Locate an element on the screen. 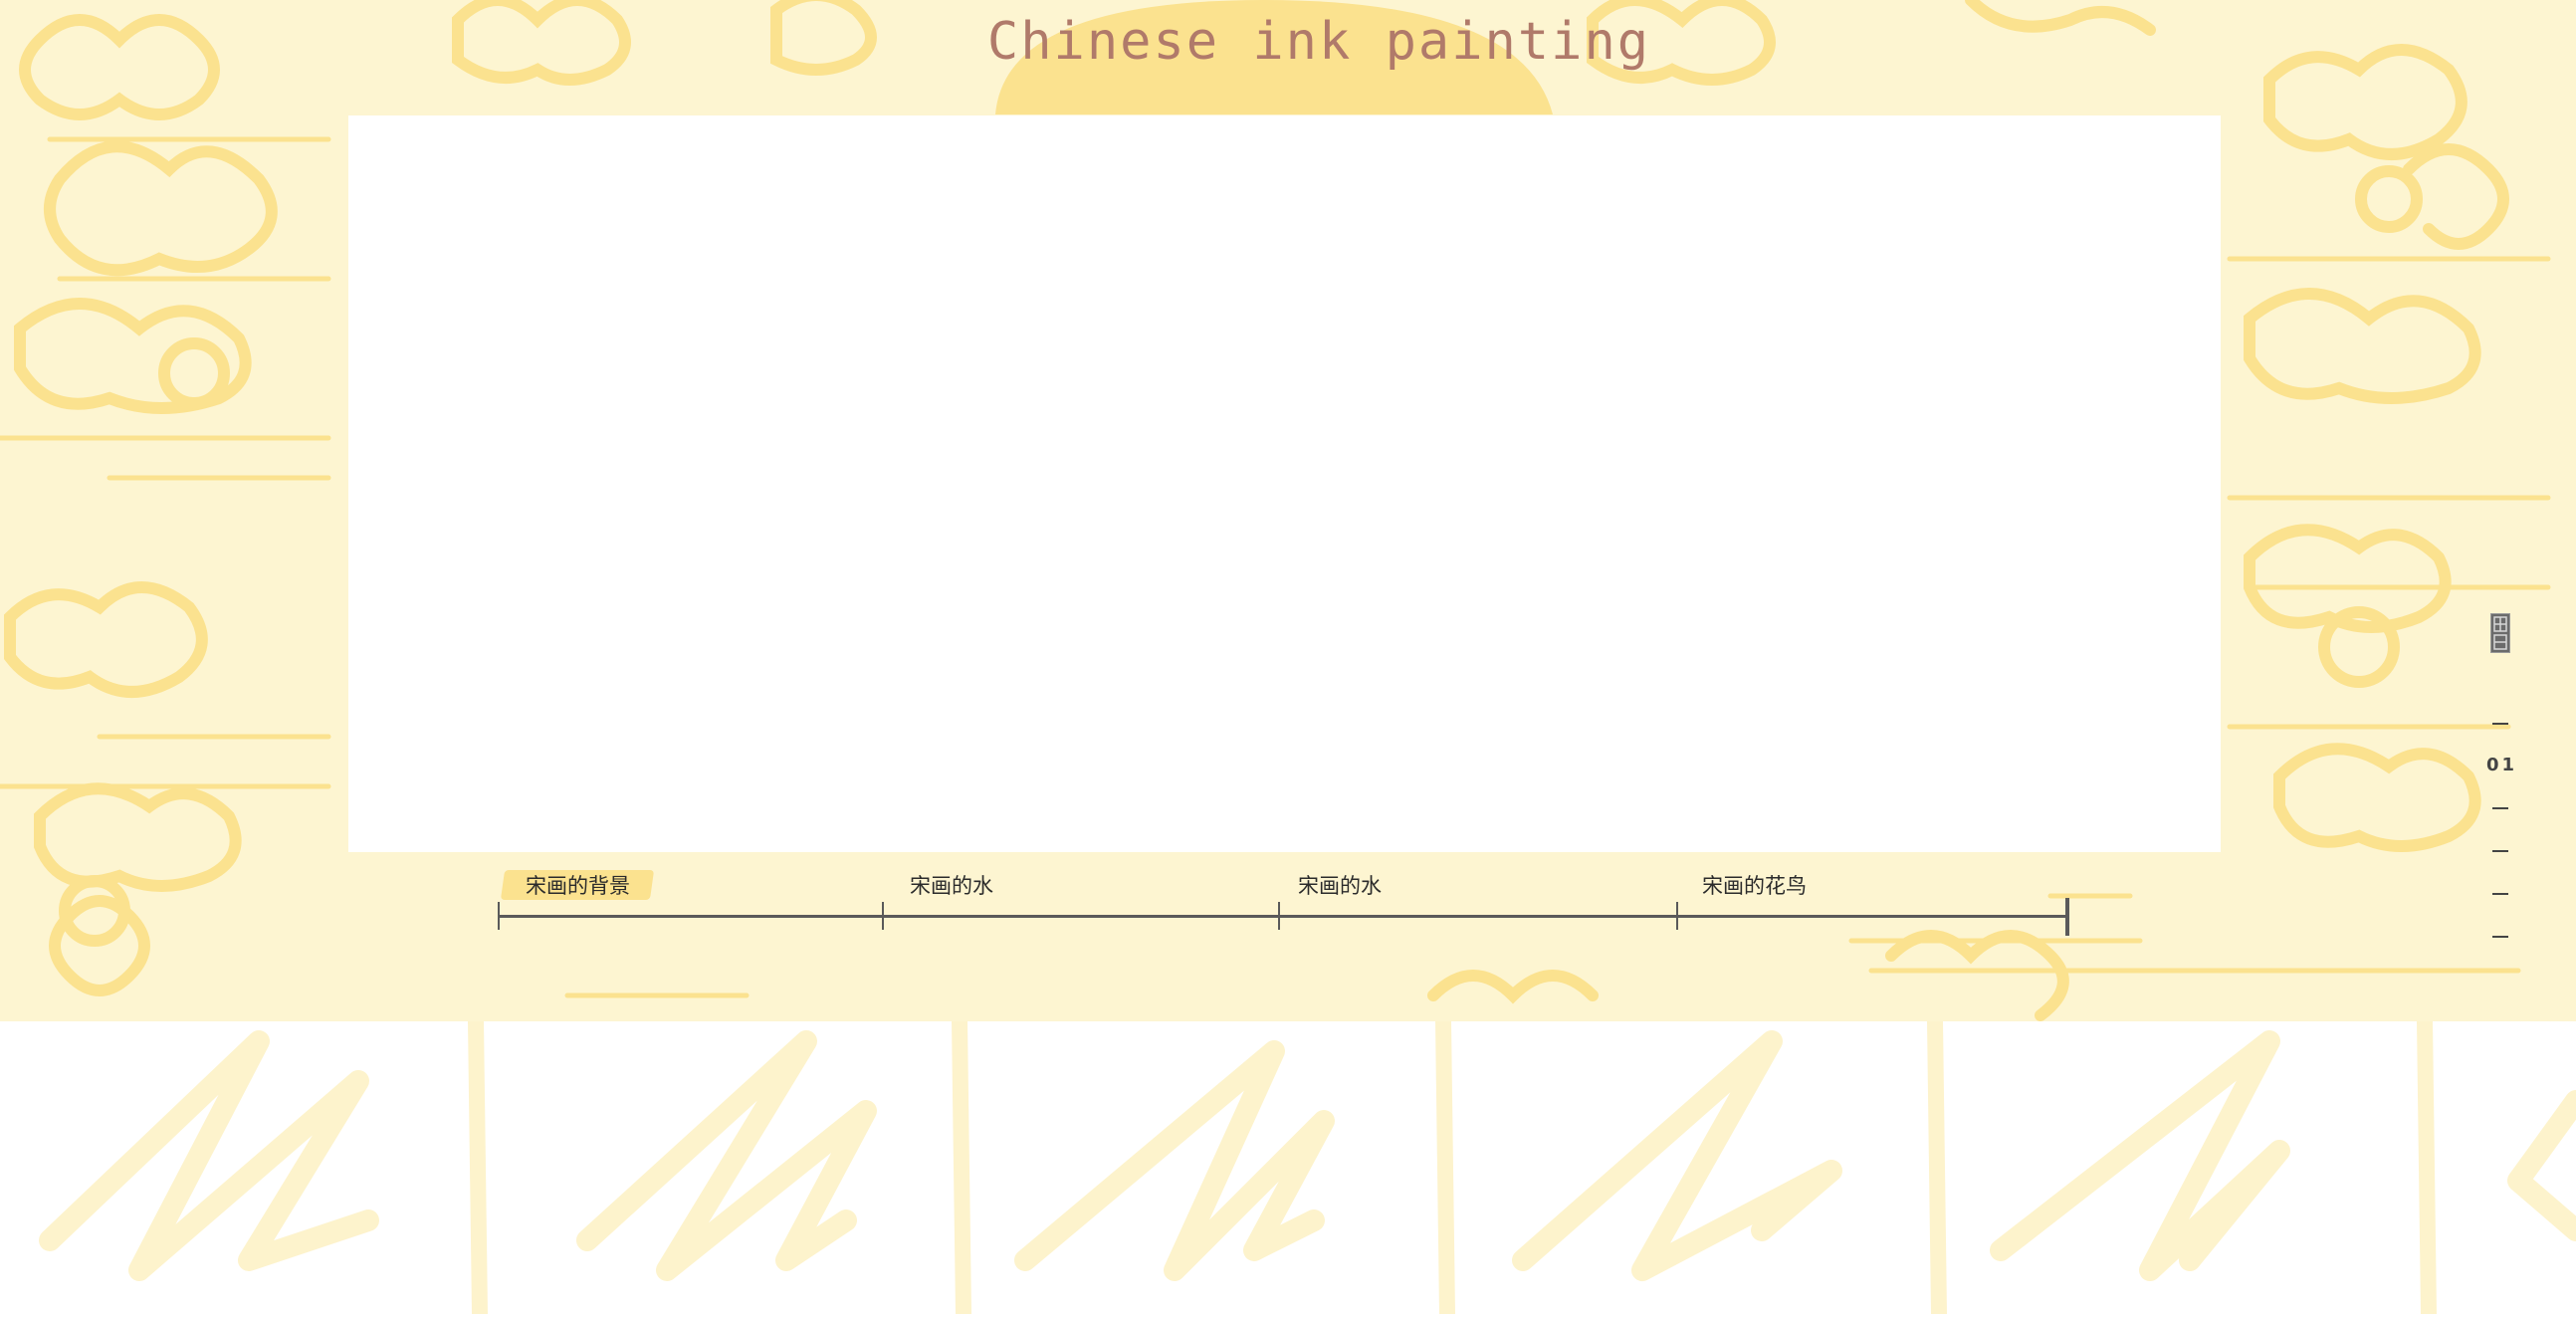 This screenshot has width=2576, height=1318. timeline-line is located at coordinates (1282, 916).